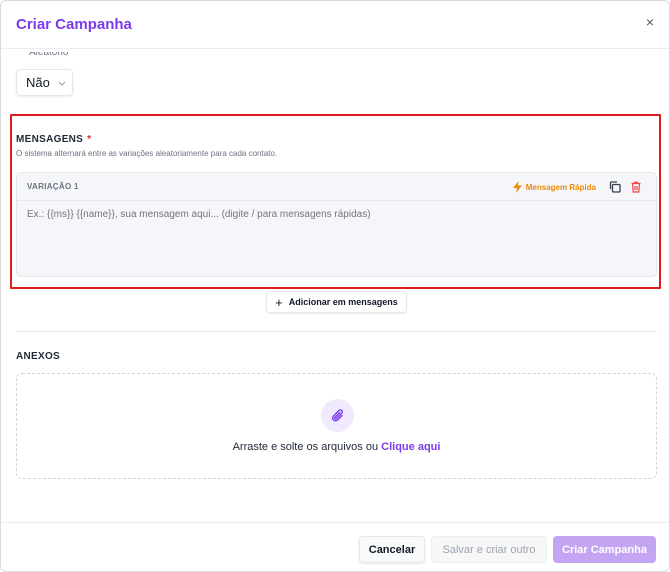 This screenshot has width=670, height=572. I want to click on section-divider, so click(336, 331).